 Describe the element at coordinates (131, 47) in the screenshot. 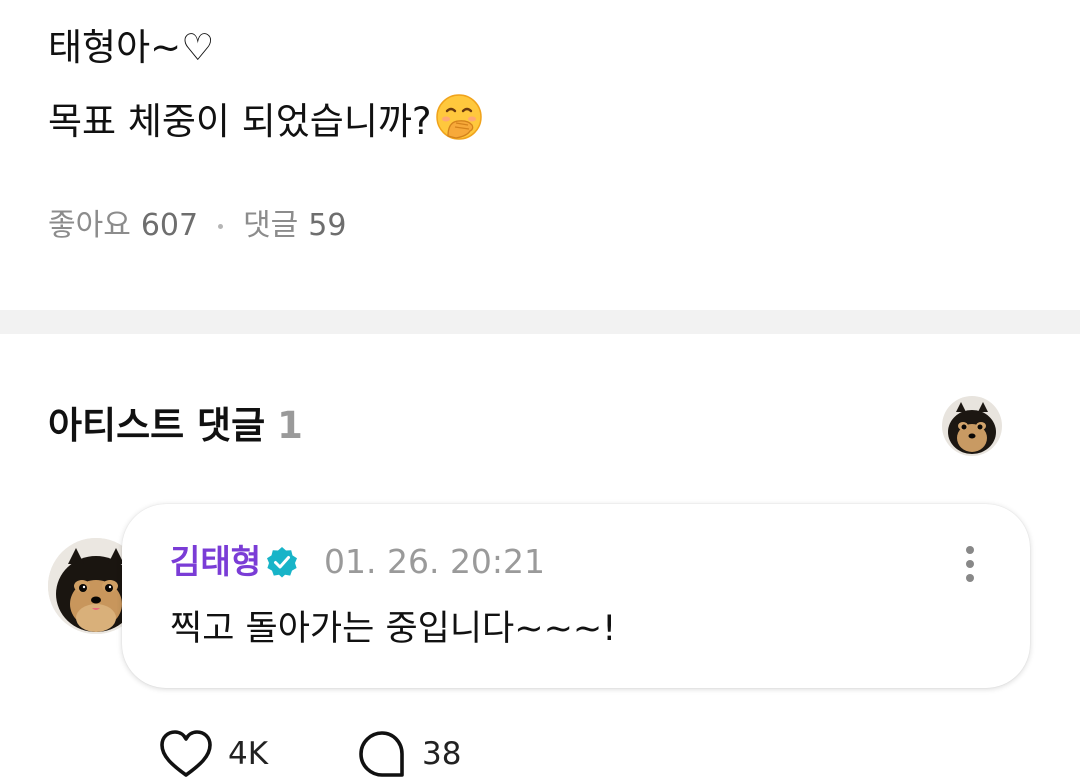

I see `post-text-line-1: 태형아~♡` at that location.